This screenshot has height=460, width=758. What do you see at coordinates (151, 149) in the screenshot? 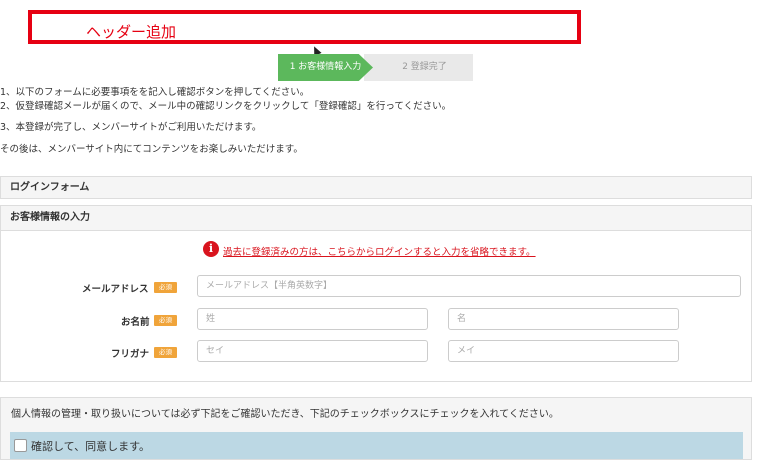
I see `instruction-4: その後は、メンバーサイト内にてコンテンツをお楽しみいただけます。` at bounding box center [151, 149].